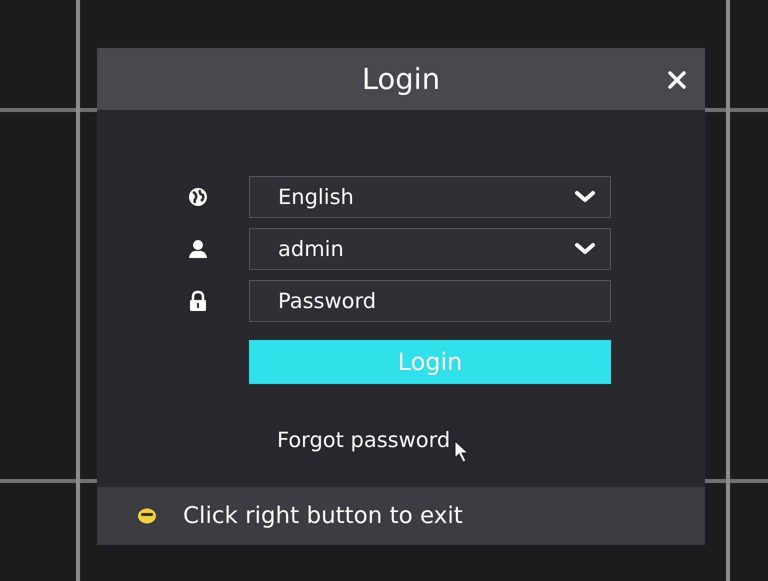 The width and height of the screenshot is (768, 581). What do you see at coordinates (430, 249) in the screenshot?
I see `user-dropdown: admin` at bounding box center [430, 249].